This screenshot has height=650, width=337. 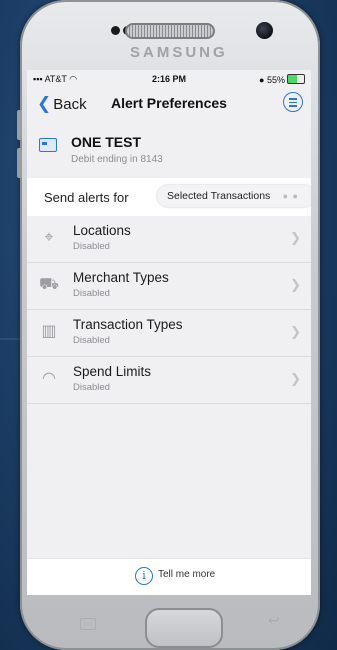 I want to click on battery-percent: 55%, so click(x=275, y=80).